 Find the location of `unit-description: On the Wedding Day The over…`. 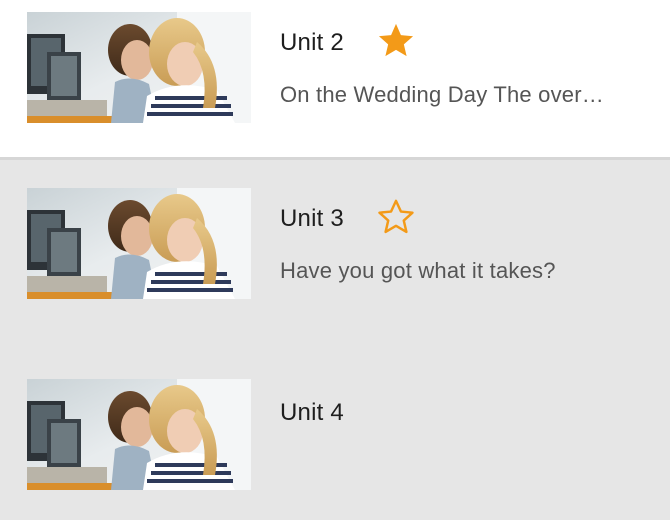

unit-description: On the Wedding Day The over… is located at coordinates (442, 94).